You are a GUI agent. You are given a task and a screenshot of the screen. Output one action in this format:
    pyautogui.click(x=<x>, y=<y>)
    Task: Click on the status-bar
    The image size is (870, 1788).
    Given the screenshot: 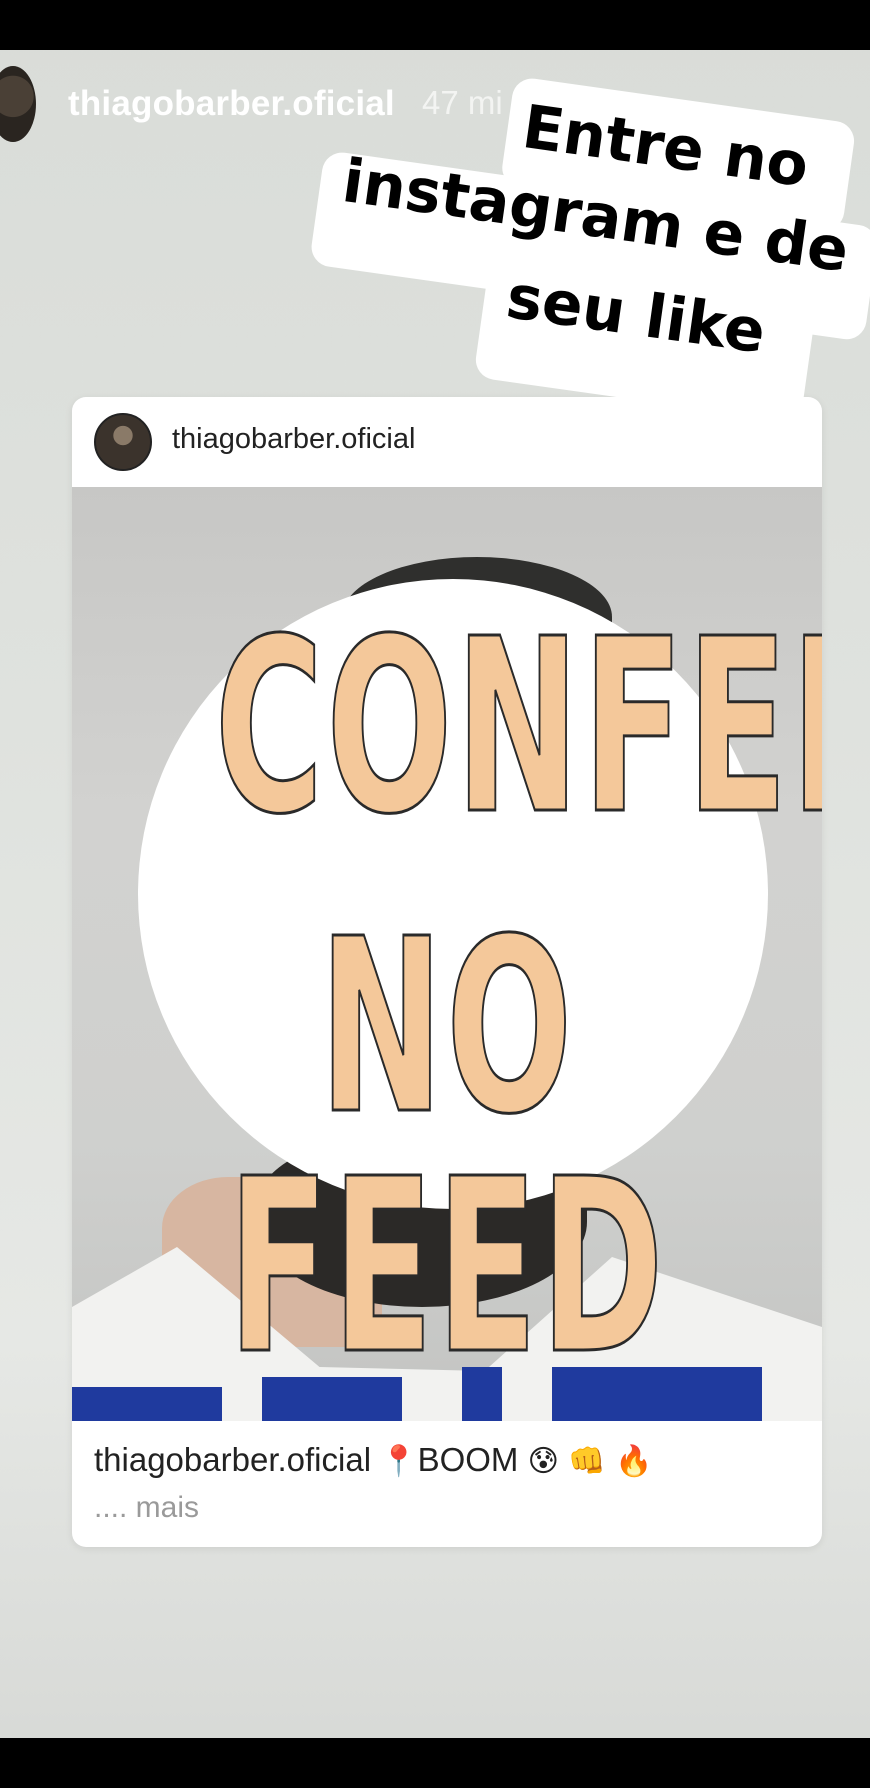 What is the action you would take?
    pyautogui.click(x=435, y=25)
    